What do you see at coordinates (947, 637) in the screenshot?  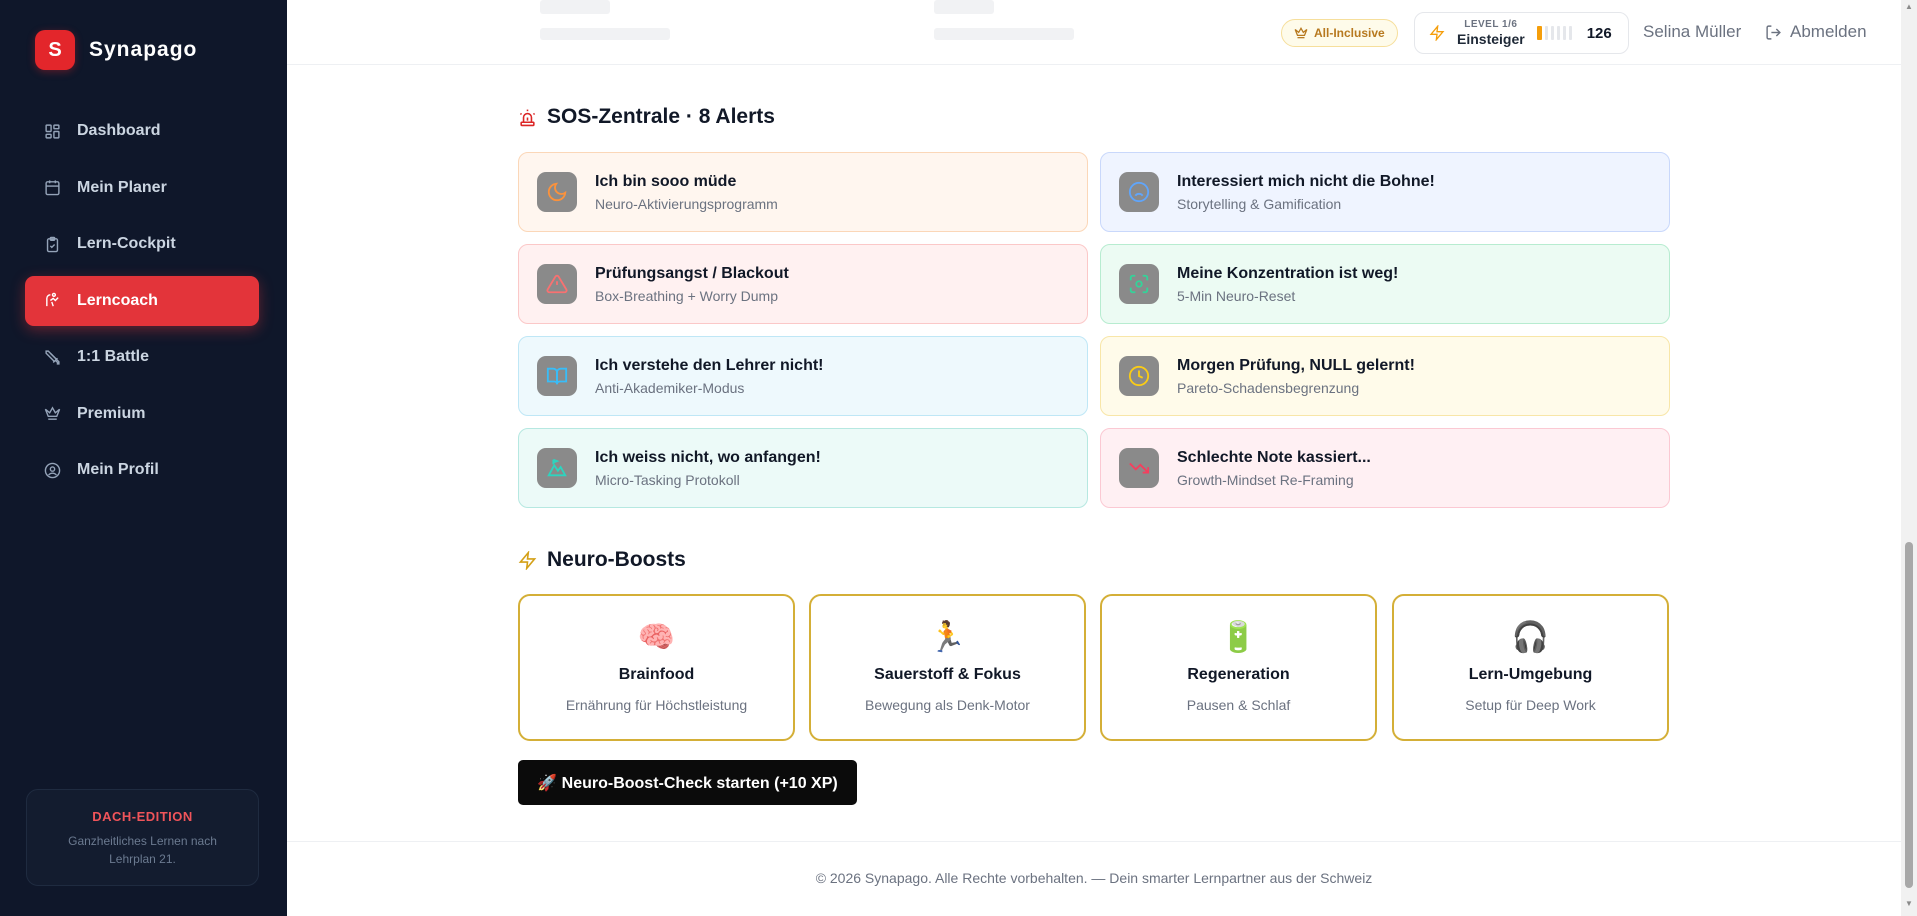 I see `running-person-icon: 🏃` at bounding box center [947, 637].